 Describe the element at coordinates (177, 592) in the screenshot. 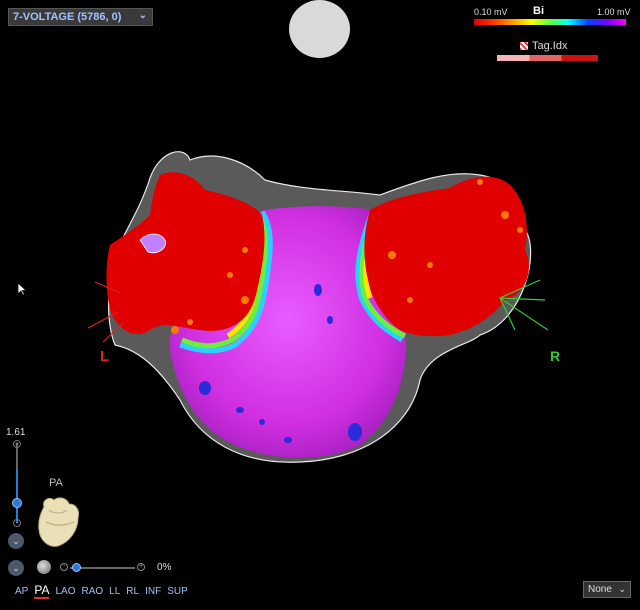

I see `view-sup-button: SUP` at that location.